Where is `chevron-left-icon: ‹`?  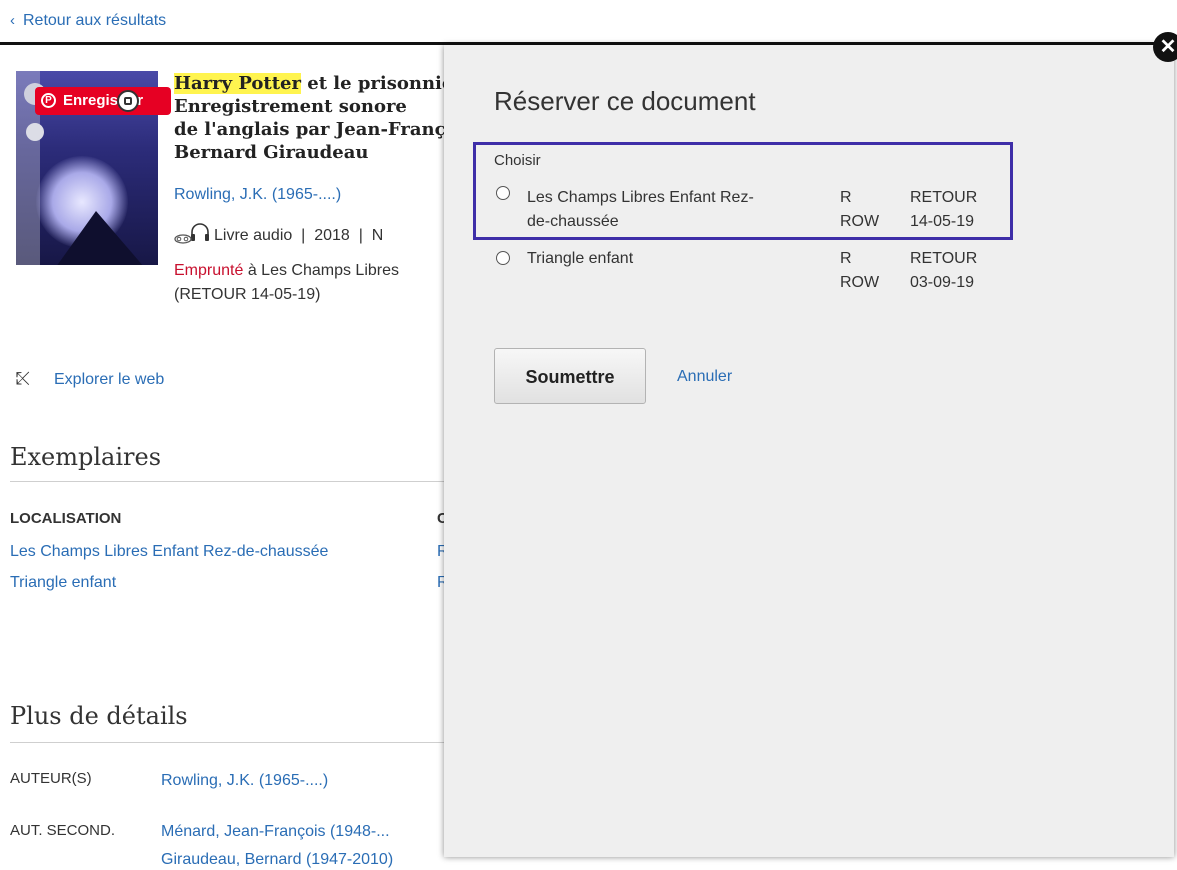
chevron-left-icon: ‹ is located at coordinates (12, 20).